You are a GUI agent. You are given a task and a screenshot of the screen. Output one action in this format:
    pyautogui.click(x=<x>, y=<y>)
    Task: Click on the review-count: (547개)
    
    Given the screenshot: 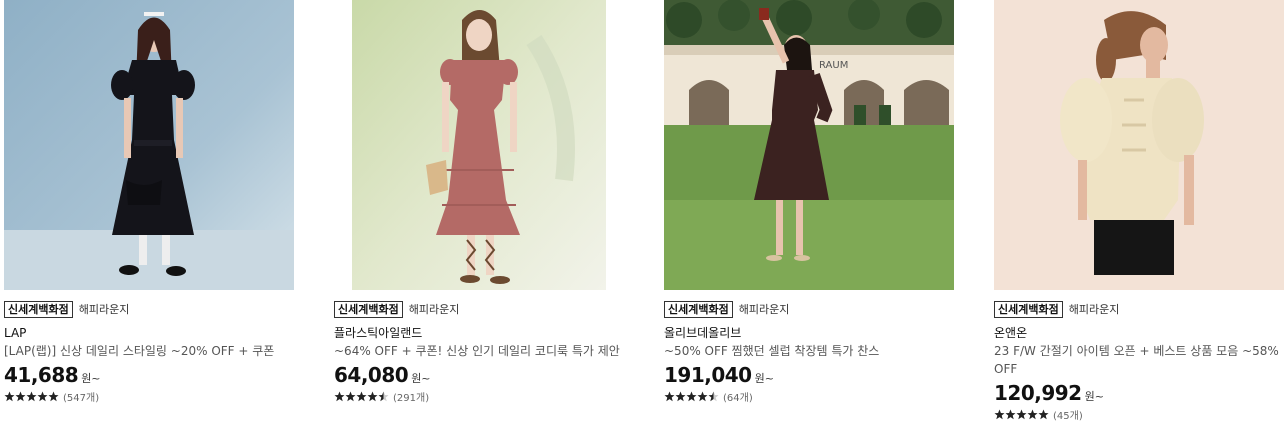 What is the action you would take?
    pyautogui.click(x=81, y=398)
    